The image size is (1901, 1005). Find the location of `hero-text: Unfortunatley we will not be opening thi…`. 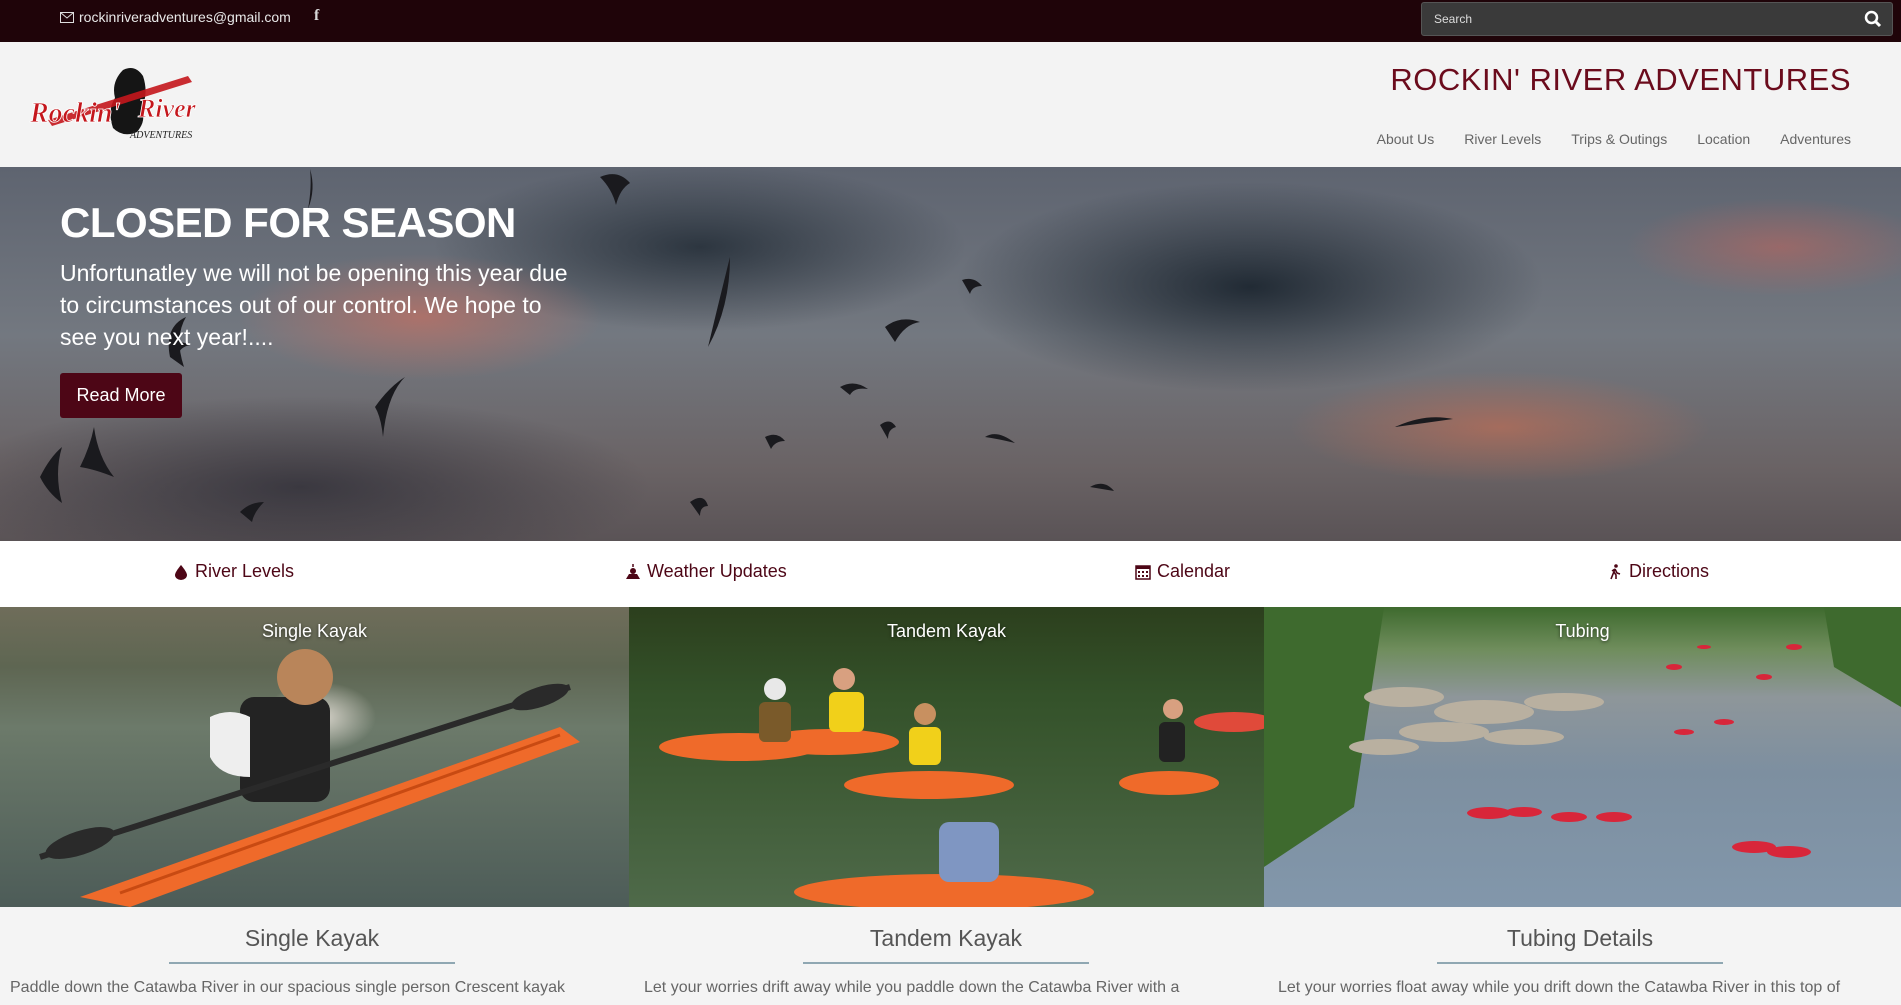

hero-text: Unfortunatley we will not be opening thi… is located at coordinates (314, 305).